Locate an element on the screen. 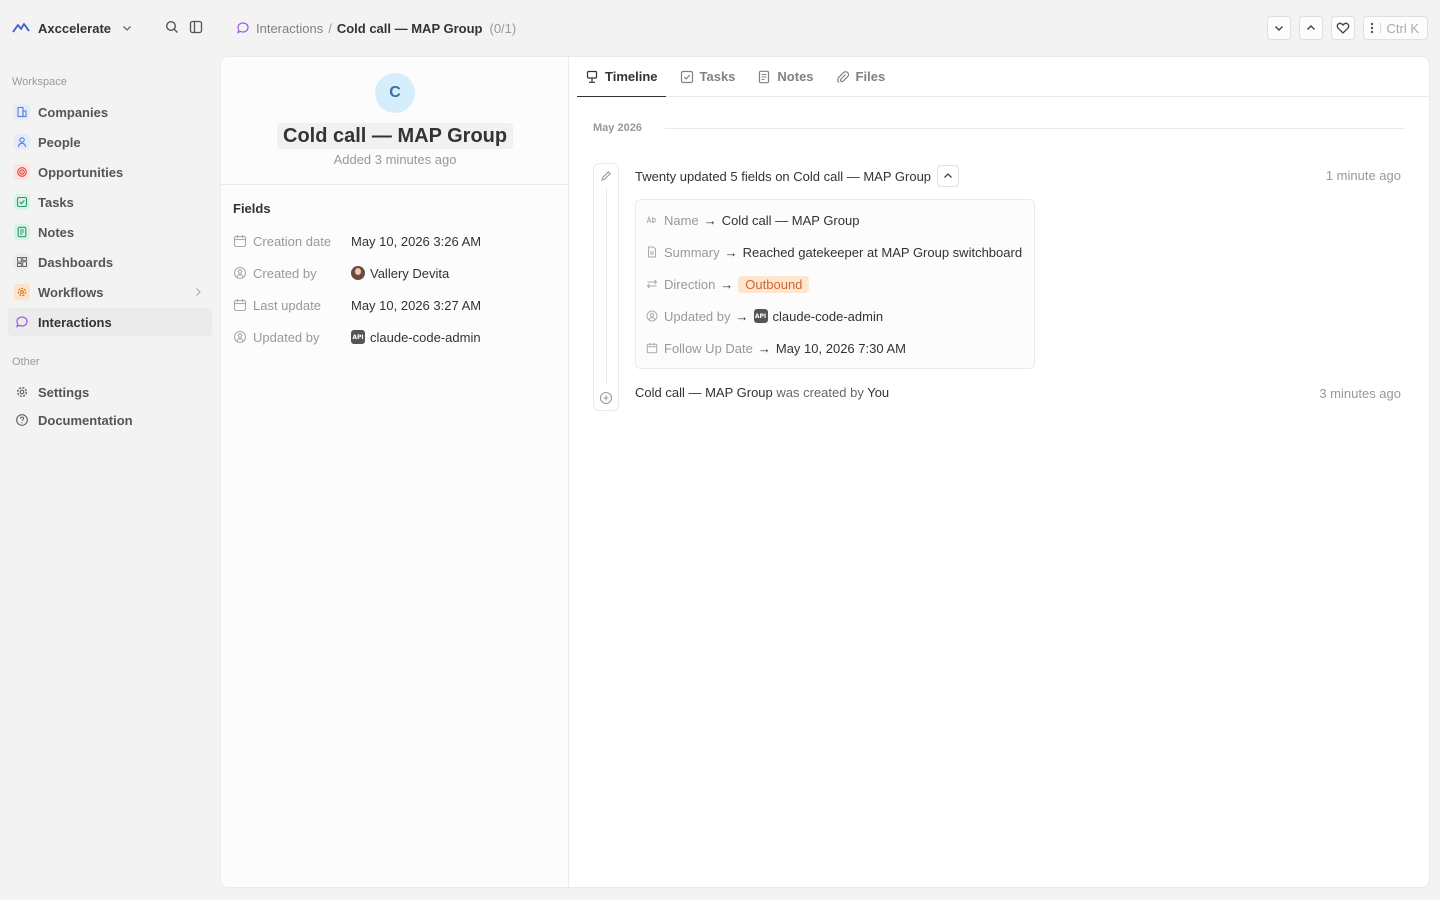 This screenshot has width=1440, height=900. sidebar-item-dashboards: Dashboards is located at coordinates (110, 262).